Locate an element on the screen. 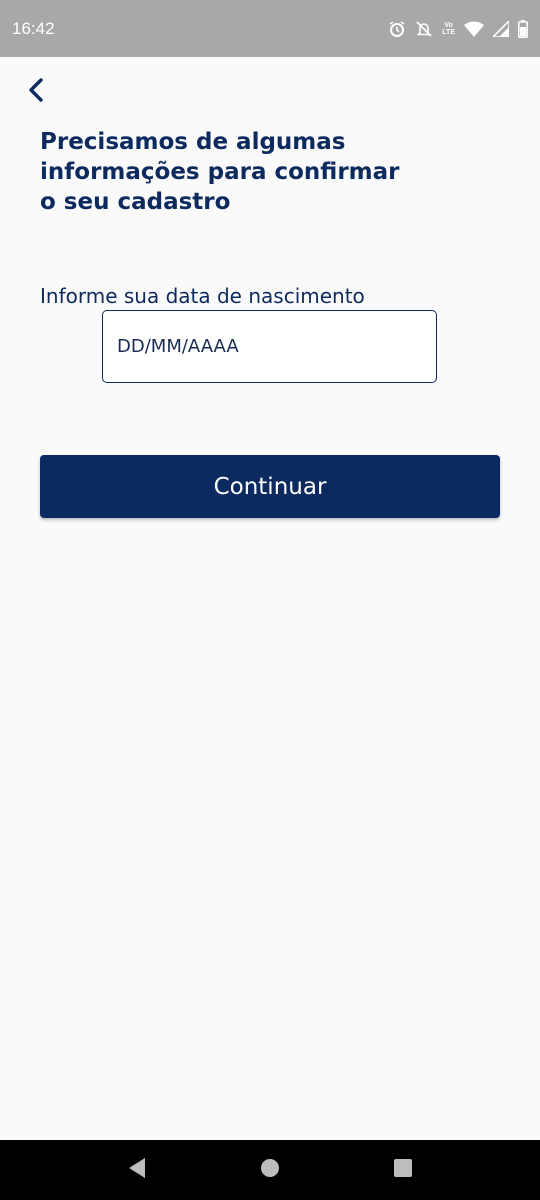 The width and height of the screenshot is (540, 1200). back-button is located at coordinates (36, 92).